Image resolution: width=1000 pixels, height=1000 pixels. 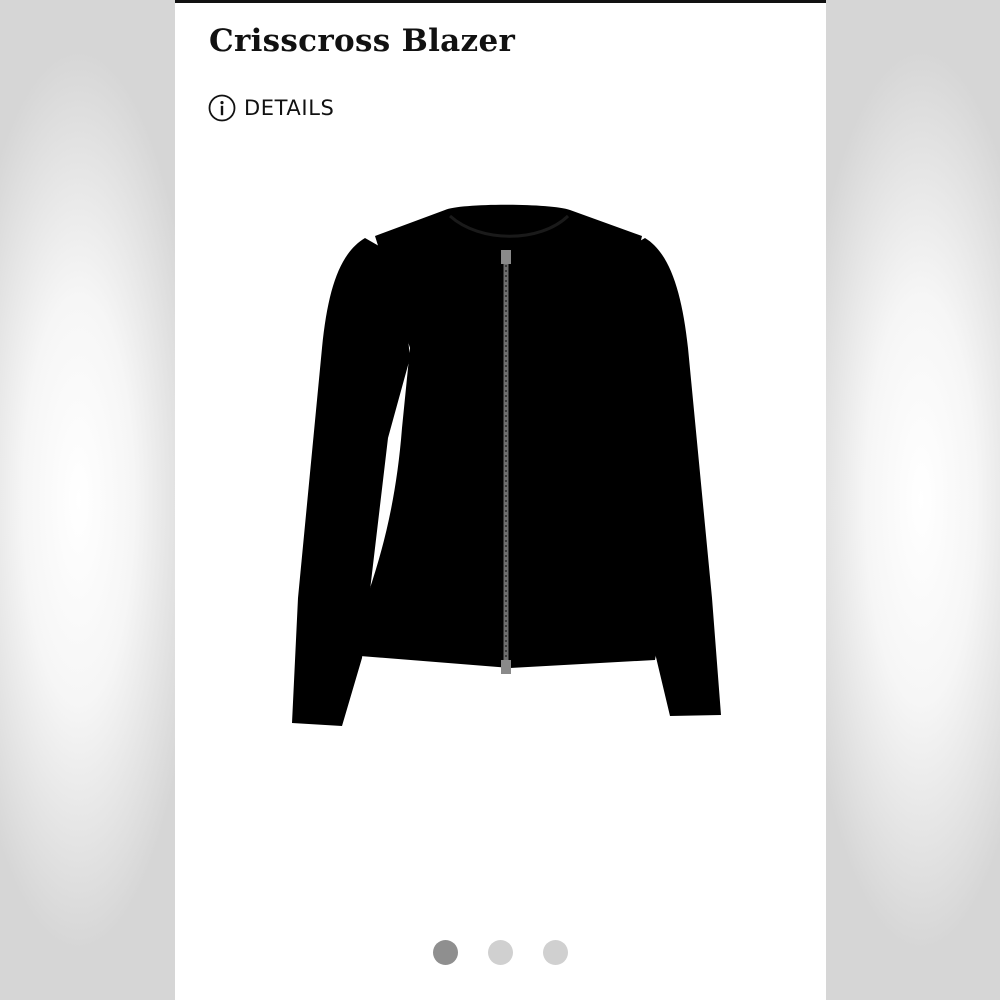 I want to click on details-button: DETAILS, so click(x=271, y=108).